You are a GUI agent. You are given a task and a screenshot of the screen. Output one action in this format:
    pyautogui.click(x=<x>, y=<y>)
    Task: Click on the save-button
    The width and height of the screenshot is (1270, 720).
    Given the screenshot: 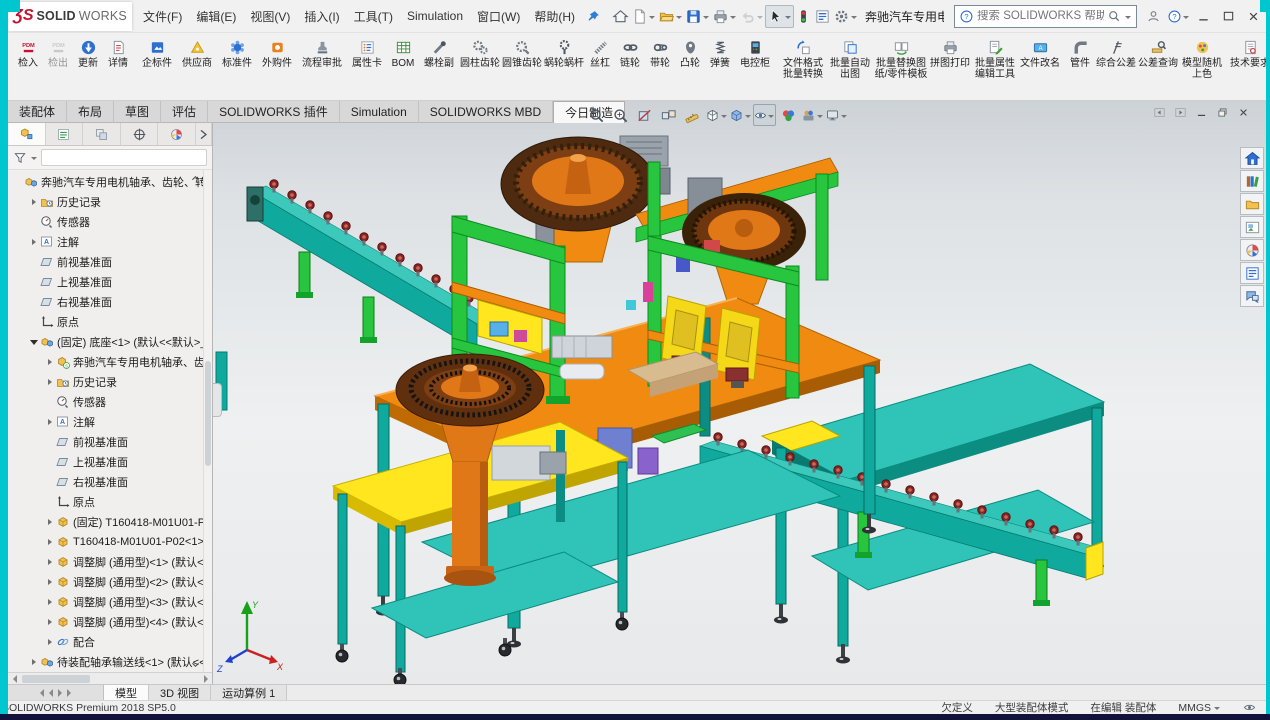 What is the action you would take?
    pyautogui.click(x=697, y=16)
    